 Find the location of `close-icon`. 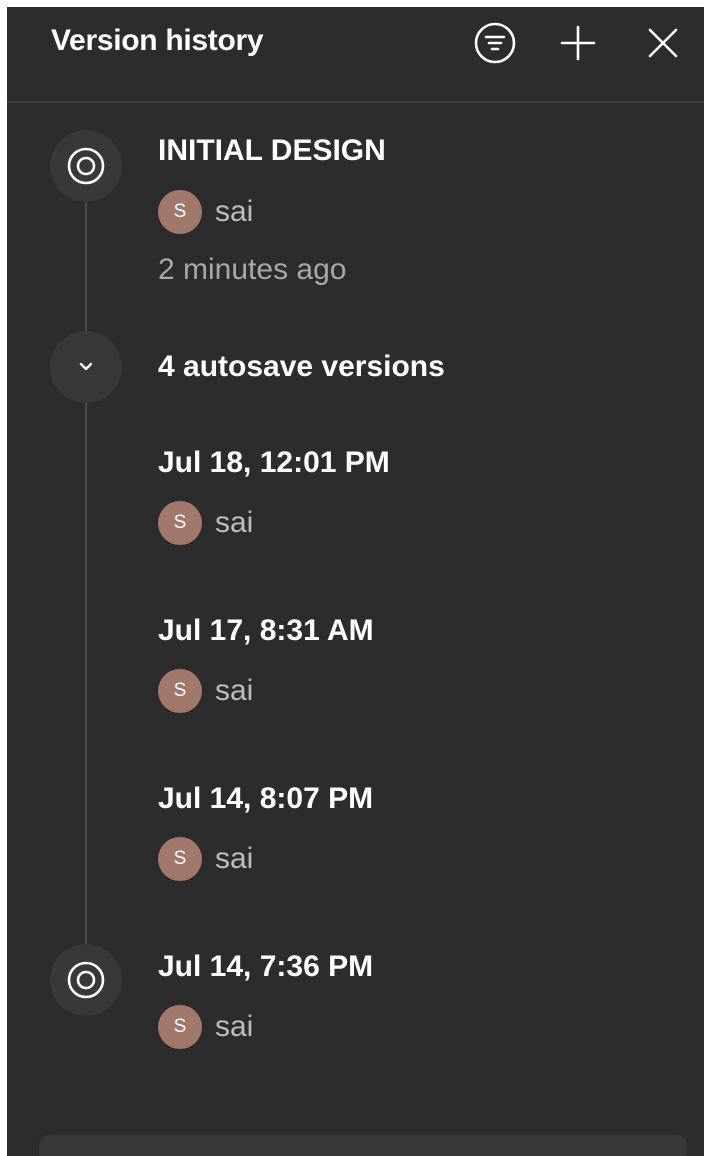

close-icon is located at coordinates (663, 43).